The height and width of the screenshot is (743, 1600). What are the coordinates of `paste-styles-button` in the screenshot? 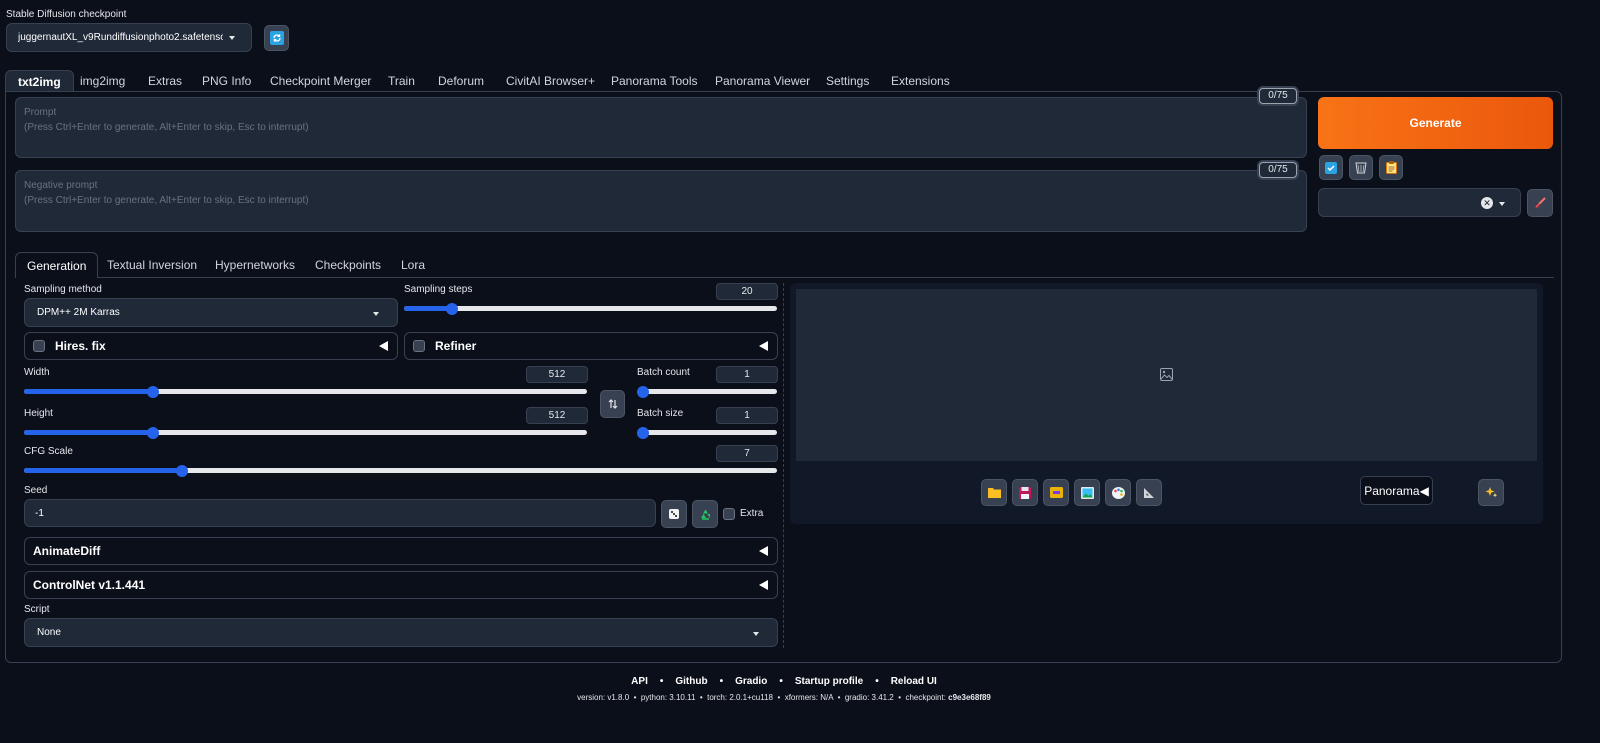 It's located at (1391, 167).